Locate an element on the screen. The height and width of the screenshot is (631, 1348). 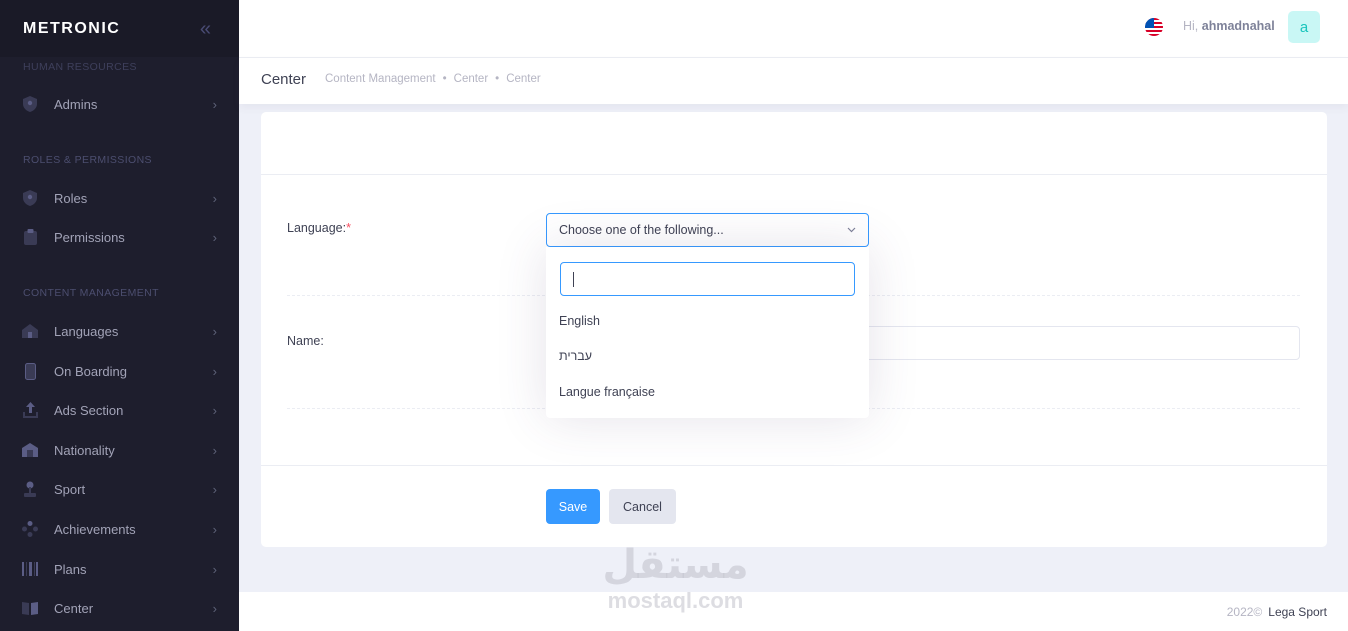
gamepad-icon is located at coordinates (30, 529).